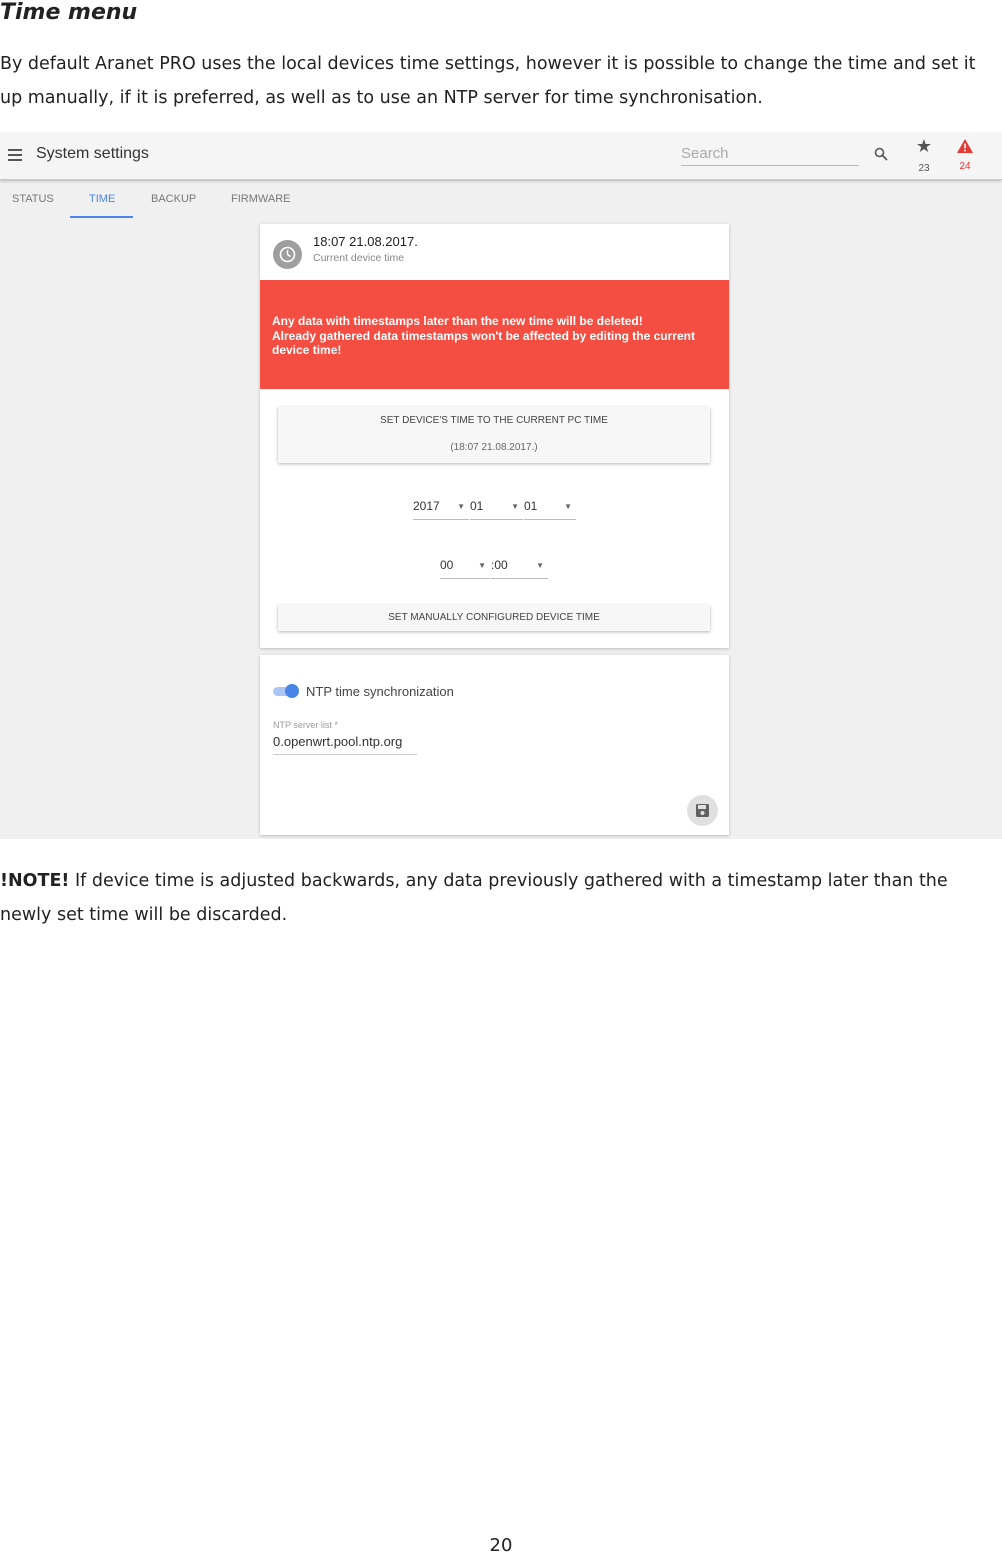  I want to click on tab-backup: BACKUP, so click(173, 199).